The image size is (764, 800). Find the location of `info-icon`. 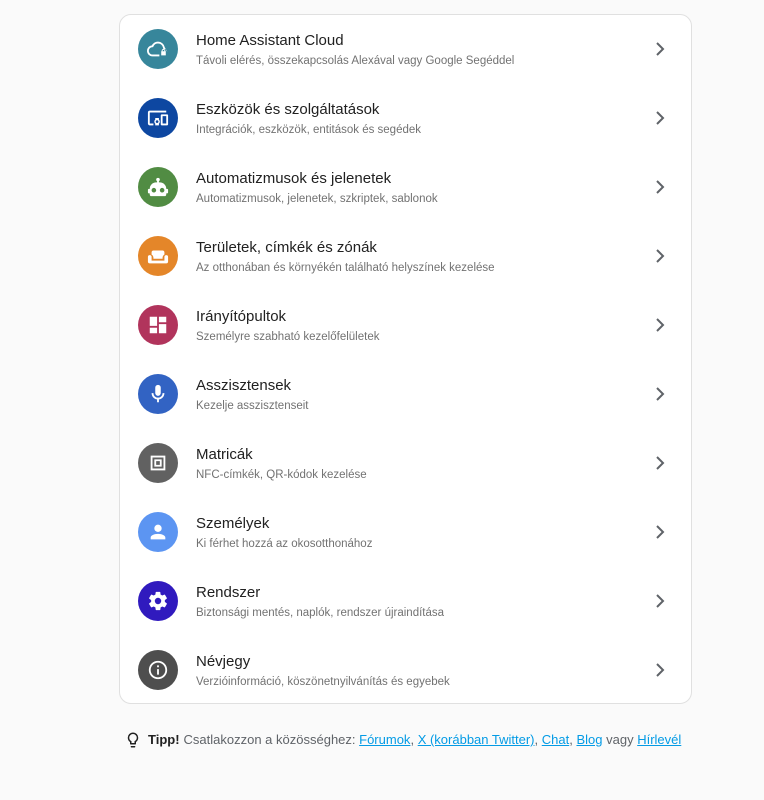

info-icon is located at coordinates (158, 670).